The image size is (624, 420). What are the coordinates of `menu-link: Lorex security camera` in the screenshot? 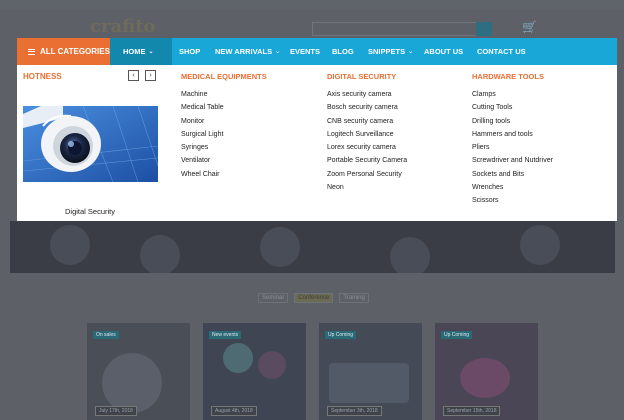 It's located at (367, 148).